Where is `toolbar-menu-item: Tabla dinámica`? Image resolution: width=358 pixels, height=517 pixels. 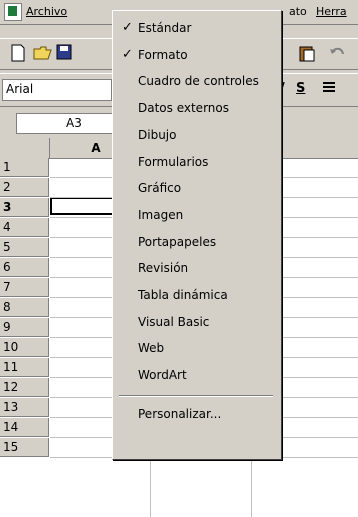
toolbar-menu-item: Tabla dinámica is located at coordinates (197, 295).